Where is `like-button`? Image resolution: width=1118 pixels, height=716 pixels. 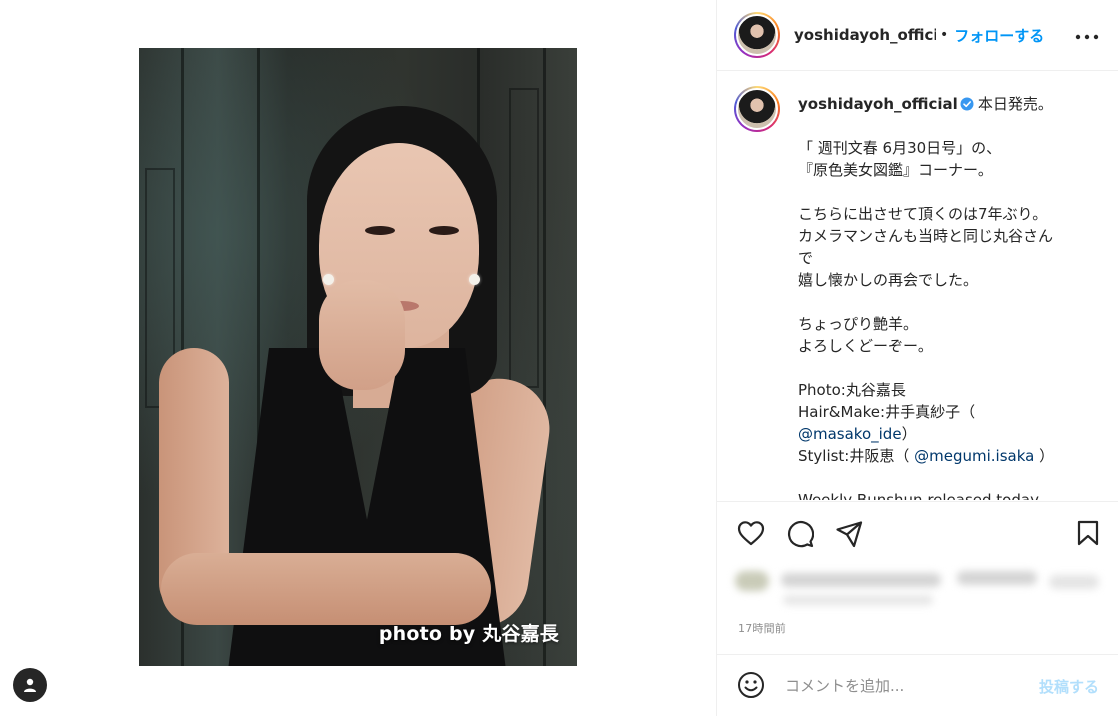
like-button is located at coordinates (751, 535).